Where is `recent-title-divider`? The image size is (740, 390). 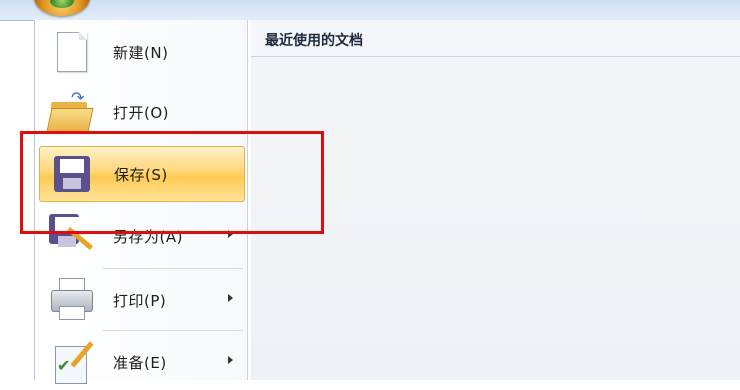
recent-title-divider is located at coordinates (495, 56).